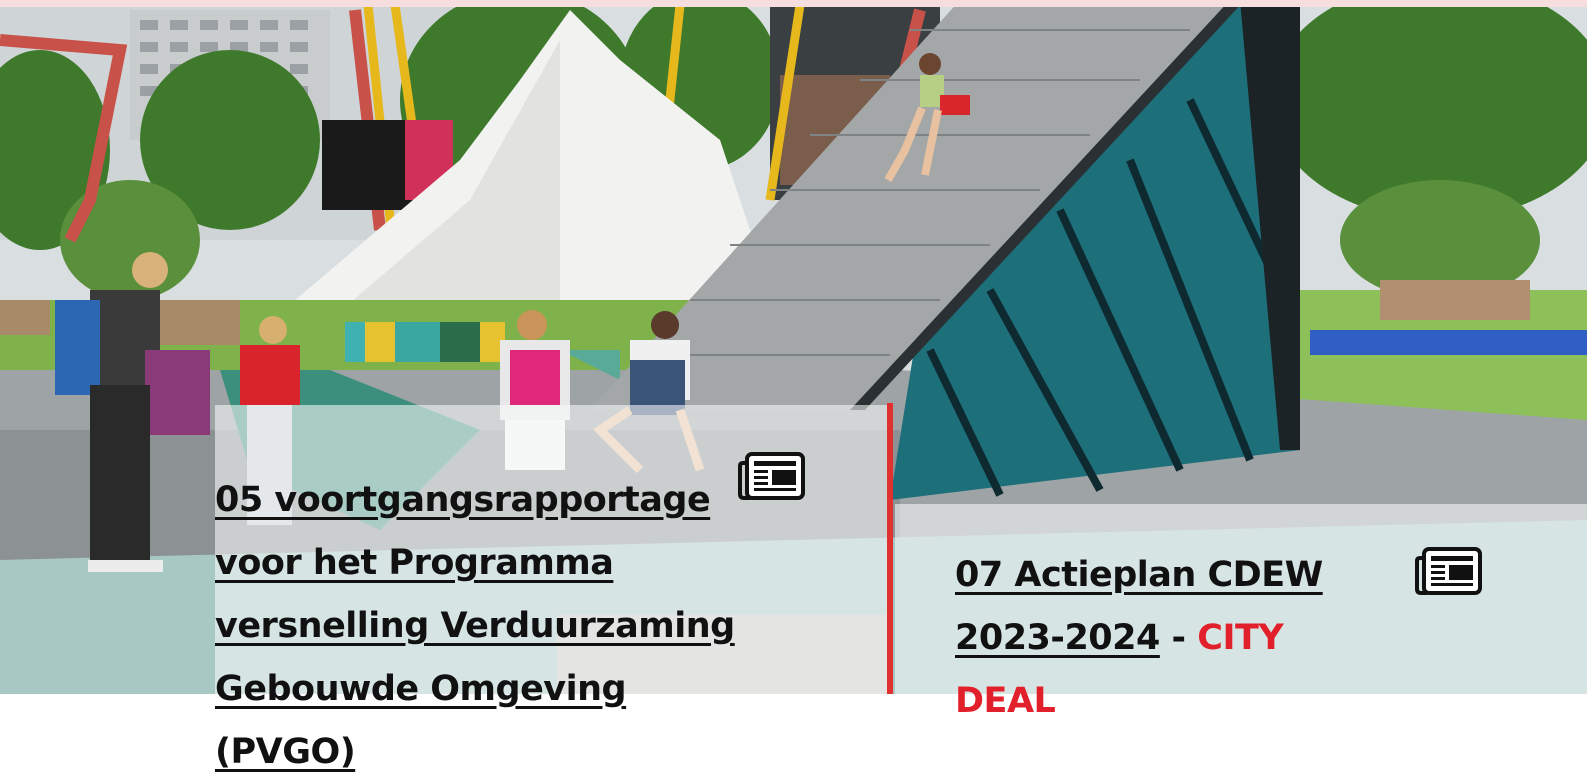 Image resolution: width=1587 pixels, height=784 pixels. Describe the element at coordinates (890, 548) in the screenshot. I see `card-divider` at that location.